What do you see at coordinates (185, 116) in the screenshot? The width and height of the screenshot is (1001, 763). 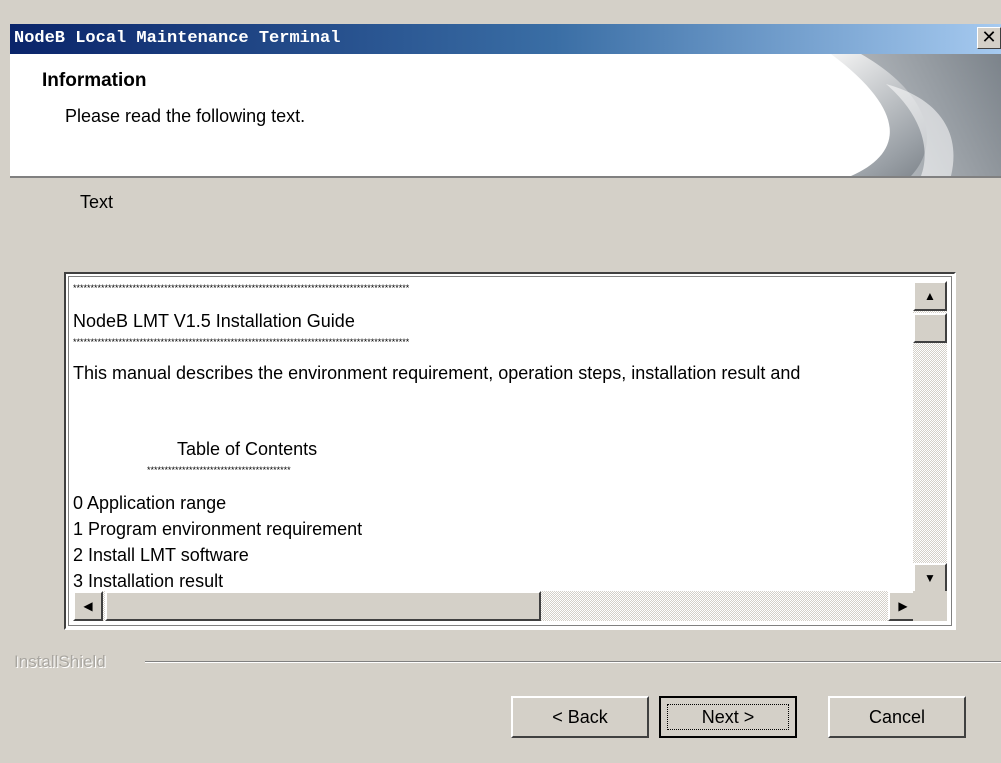 I see `page-subtitle: Please read the following text.` at bounding box center [185, 116].